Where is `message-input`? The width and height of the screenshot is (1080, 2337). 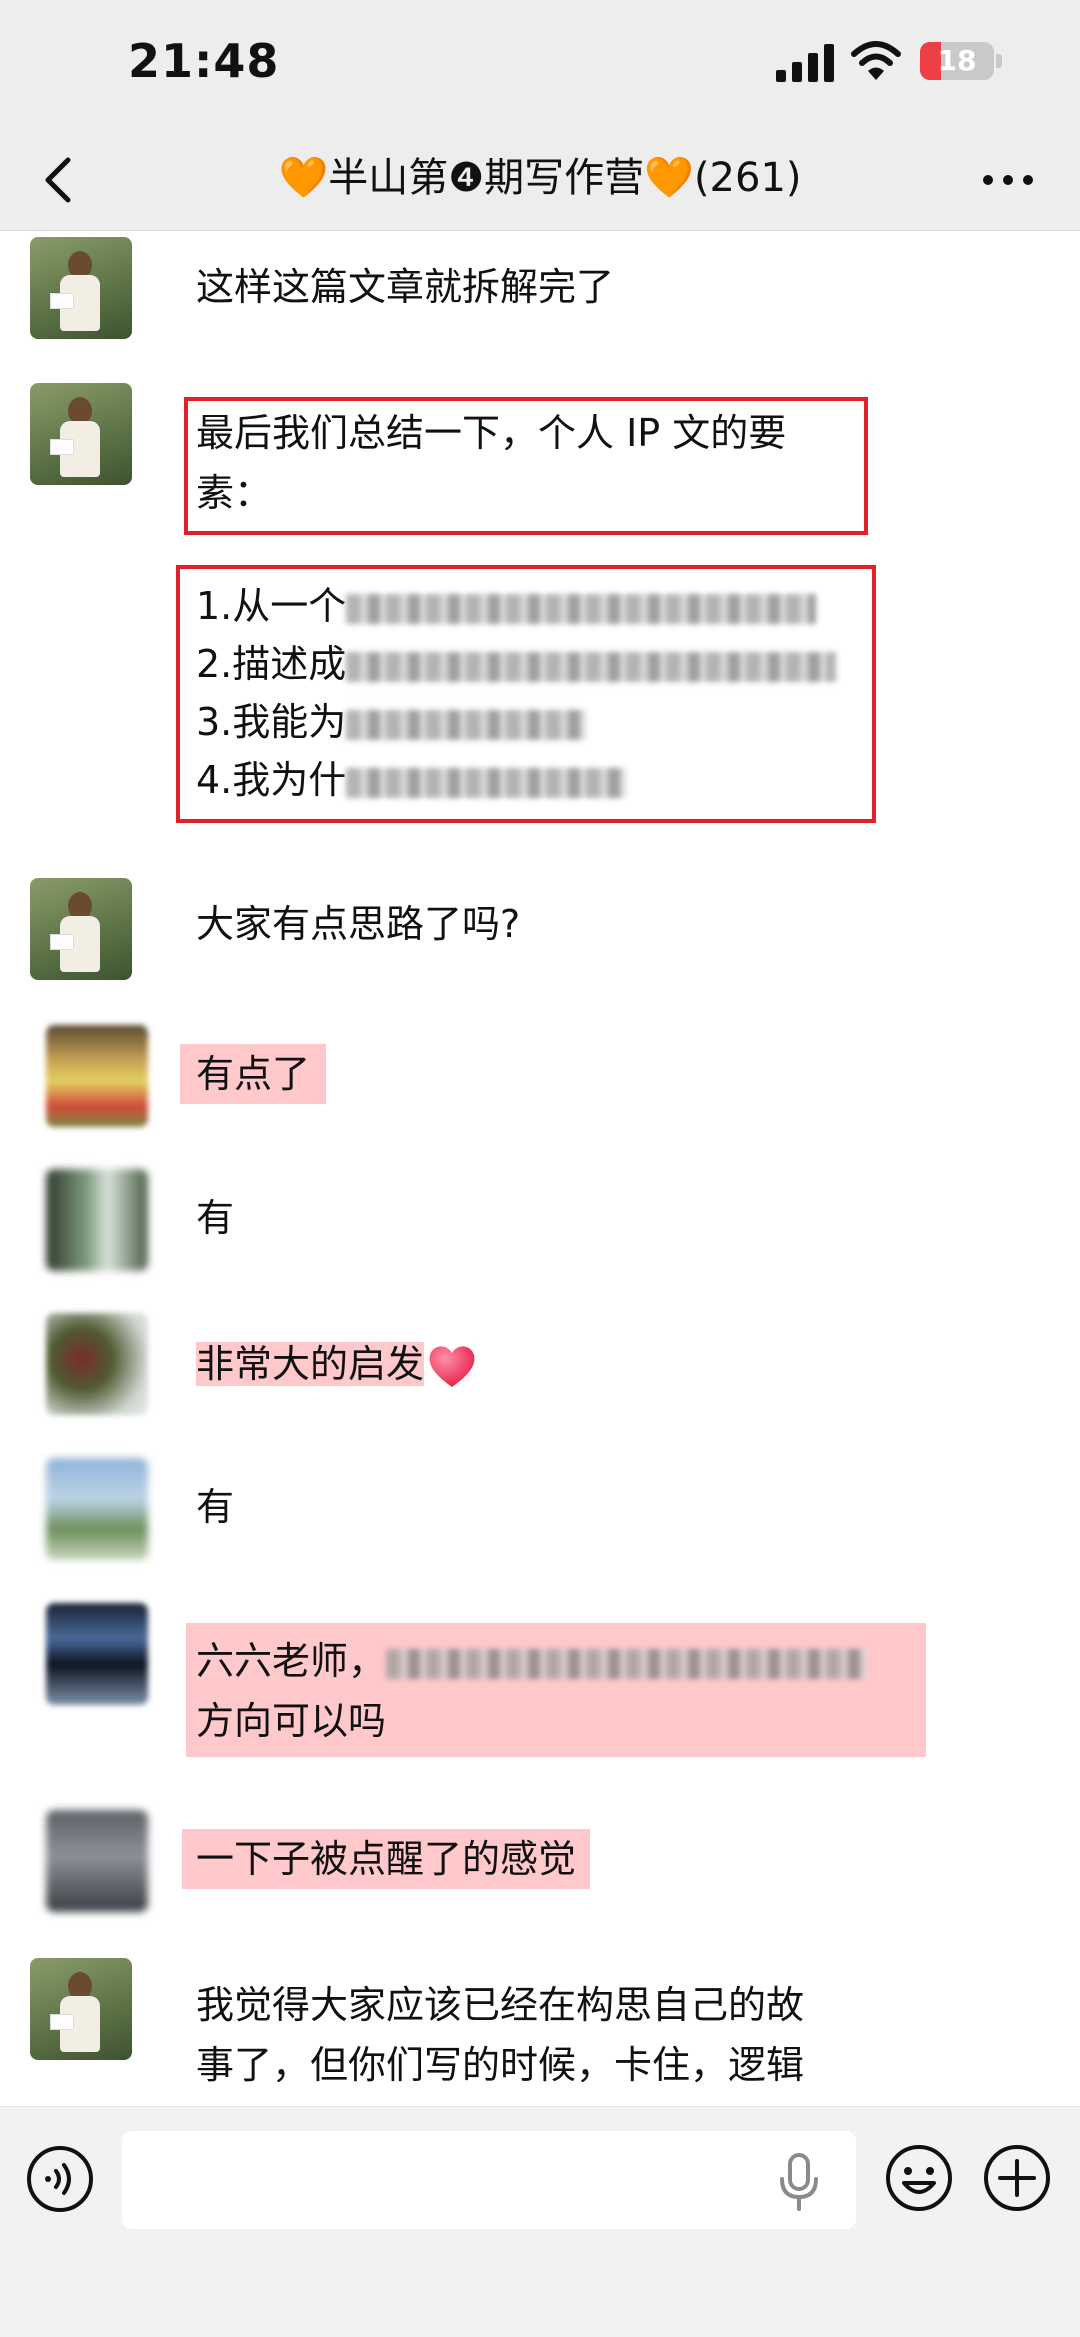 message-input is located at coordinates (489, 2180).